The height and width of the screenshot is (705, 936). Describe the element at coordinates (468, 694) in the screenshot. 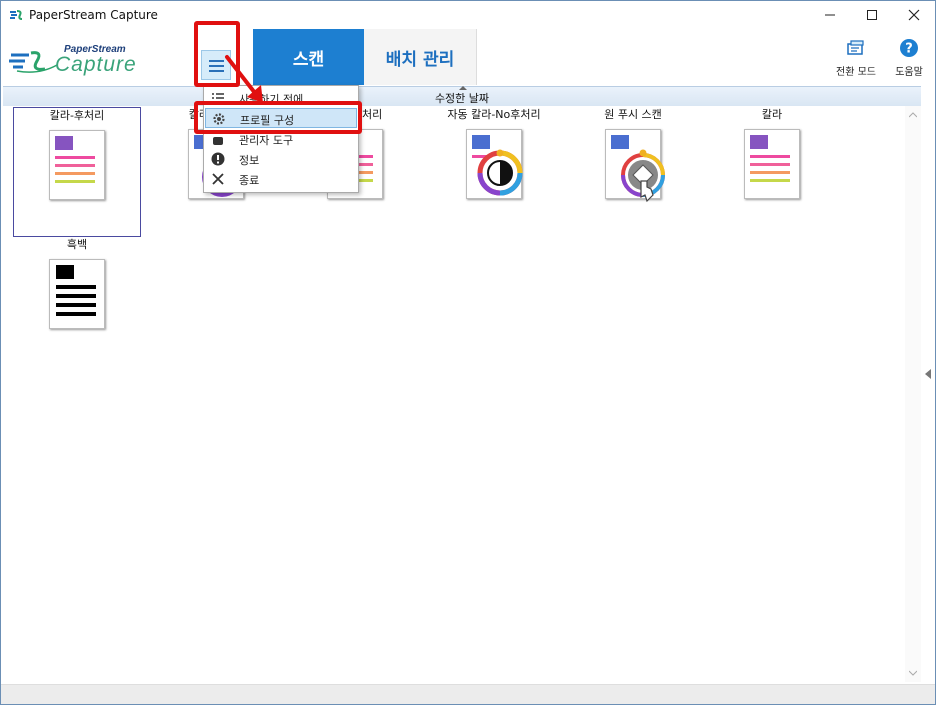

I see `status-bar` at that location.